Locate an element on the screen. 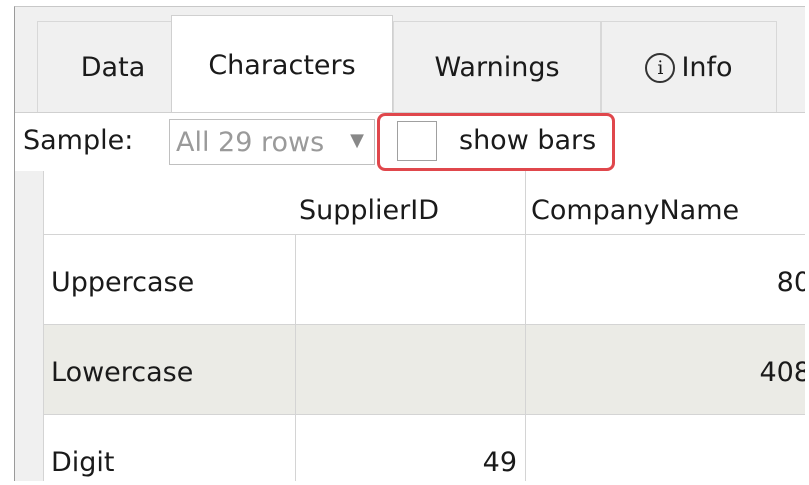 The height and width of the screenshot is (485, 809). cell-supplierid: 49 is located at coordinates (499, 462).